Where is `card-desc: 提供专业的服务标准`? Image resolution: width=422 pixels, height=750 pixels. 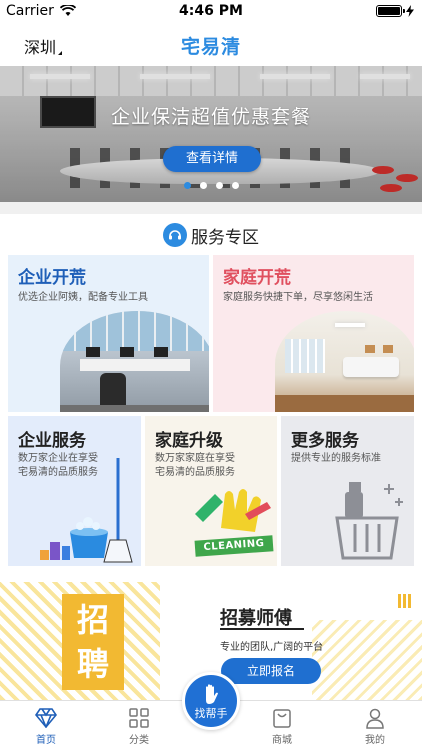
card-desc: 提供专业的服务标准 is located at coordinates (336, 458).